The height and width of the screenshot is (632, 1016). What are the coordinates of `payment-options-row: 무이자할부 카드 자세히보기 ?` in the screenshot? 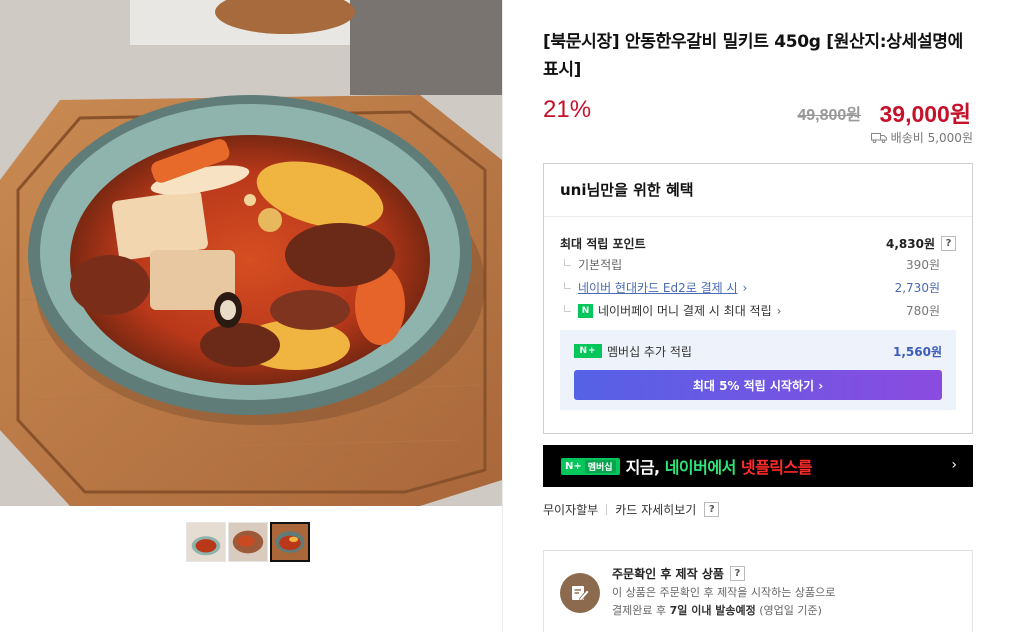 It's located at (631, 509).